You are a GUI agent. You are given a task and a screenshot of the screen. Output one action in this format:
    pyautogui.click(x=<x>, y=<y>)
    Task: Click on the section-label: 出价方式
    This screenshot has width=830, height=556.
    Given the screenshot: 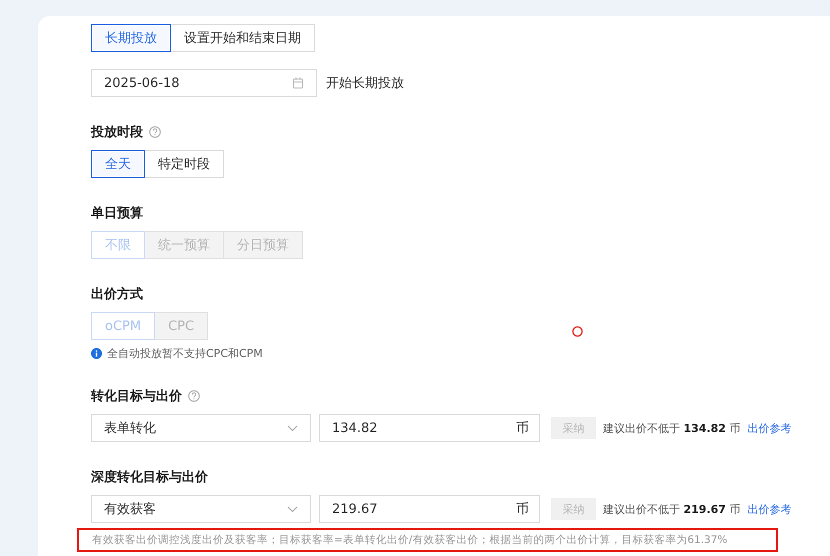 What is the action you would take?
    pyautogui.click(x=117, y=294)
    